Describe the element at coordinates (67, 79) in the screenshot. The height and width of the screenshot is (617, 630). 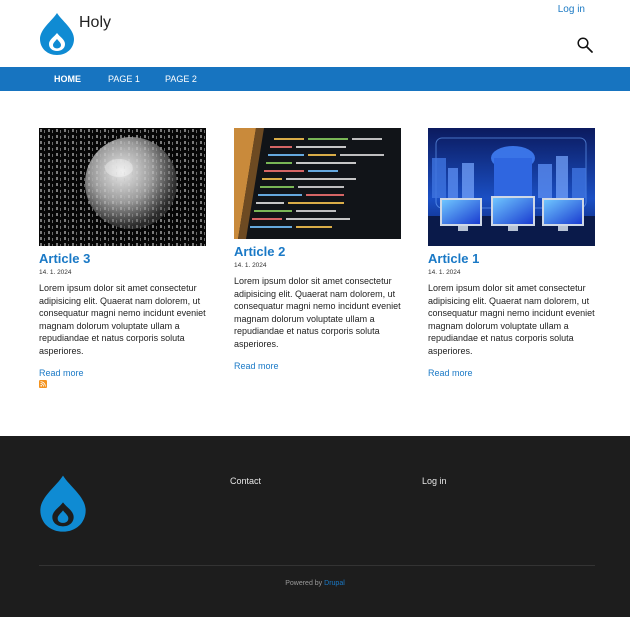
I see `nav-item-home: HOME` at that location.